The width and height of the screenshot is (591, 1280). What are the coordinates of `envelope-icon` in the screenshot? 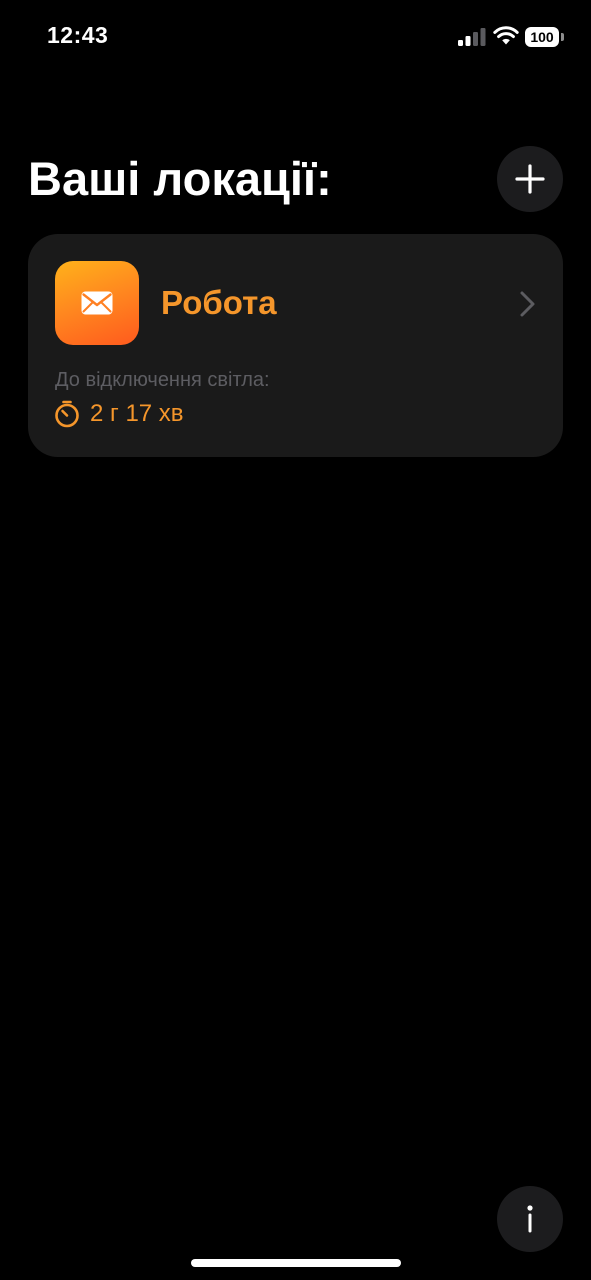 It's located at (97, 303).